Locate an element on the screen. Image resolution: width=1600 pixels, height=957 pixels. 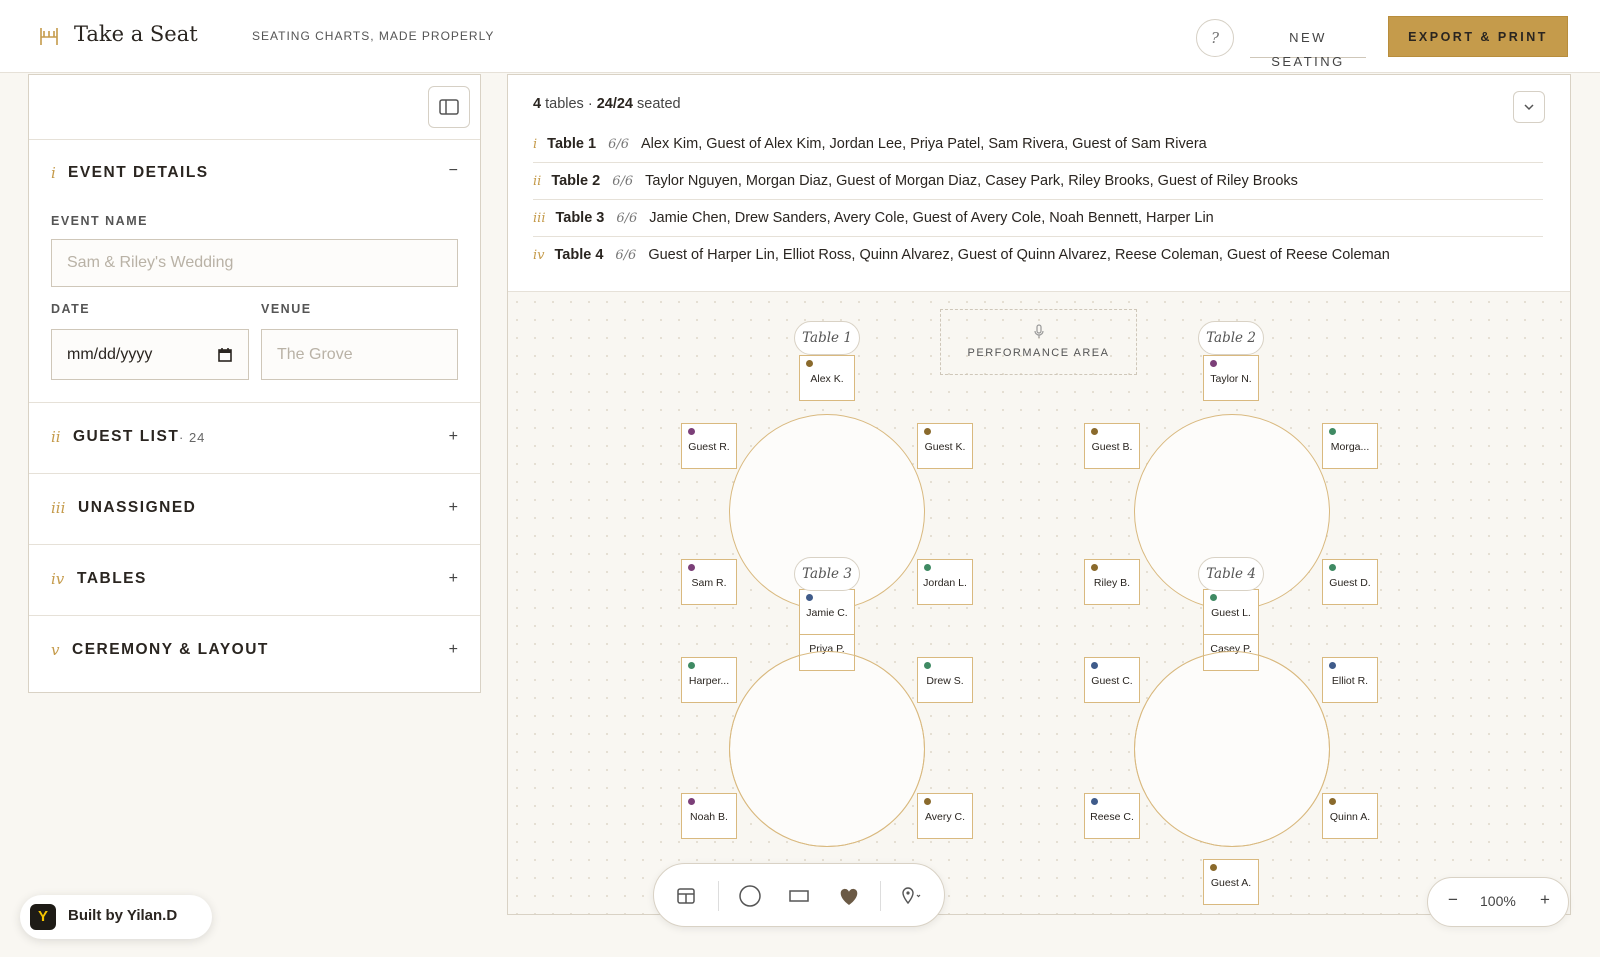
performance-area: PERFORMANCE AREA is located at coordinates (1038, 342).